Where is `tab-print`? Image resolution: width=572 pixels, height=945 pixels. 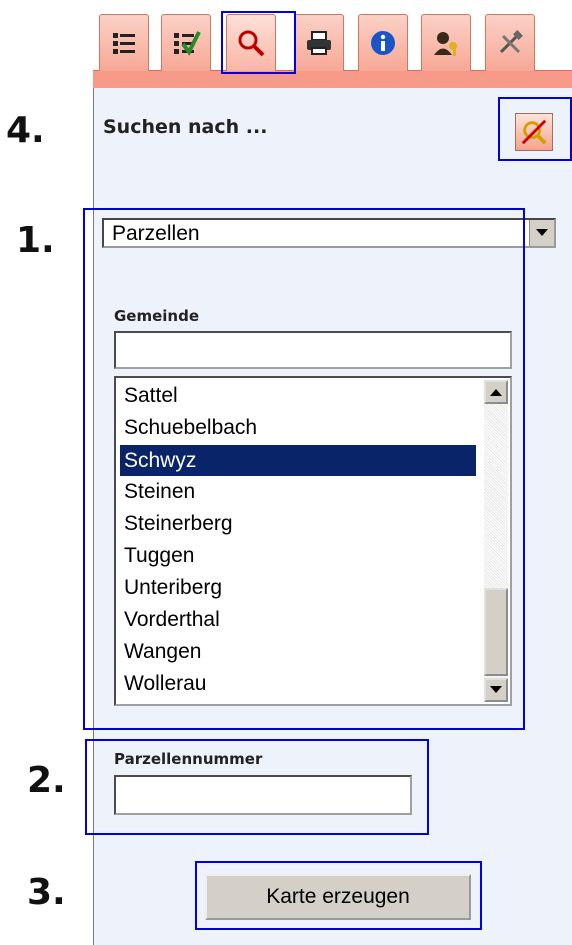 tab-print is located at coordinates (319, 42).